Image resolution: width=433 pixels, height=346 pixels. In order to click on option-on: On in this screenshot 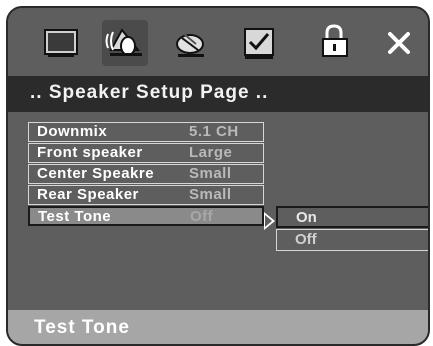, I will do `click(352, 217)`.